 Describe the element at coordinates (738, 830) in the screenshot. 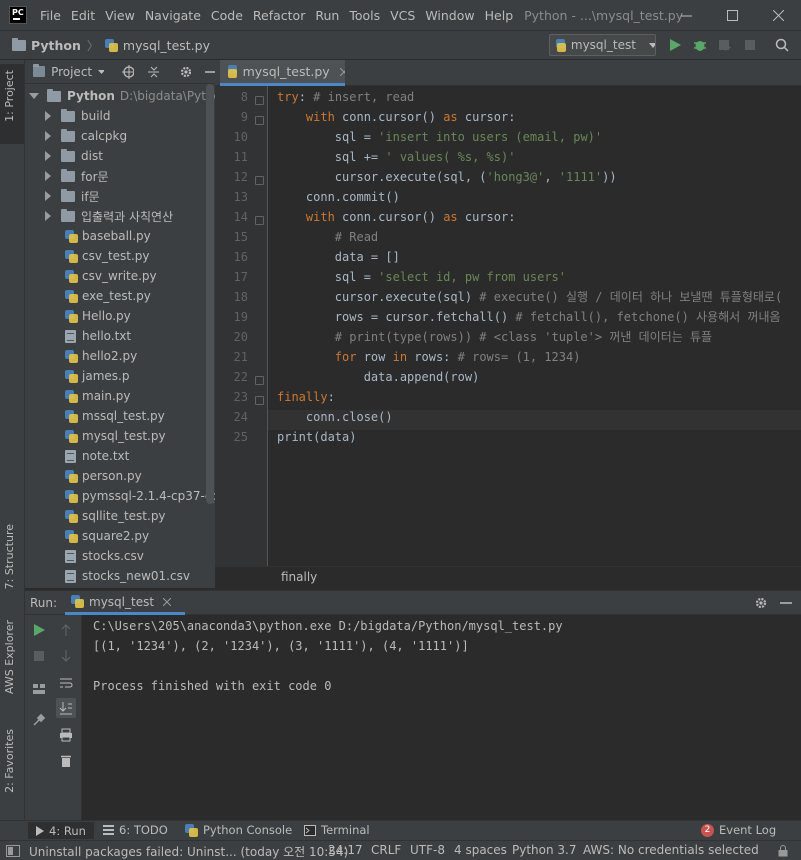

I see `event-log-tool-tab: 2 Event Log` at that location.